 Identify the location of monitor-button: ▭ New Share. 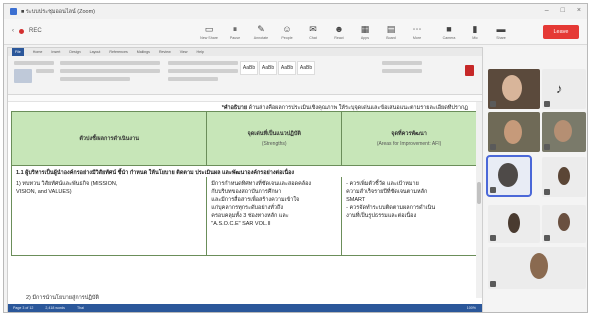
(209, 32).